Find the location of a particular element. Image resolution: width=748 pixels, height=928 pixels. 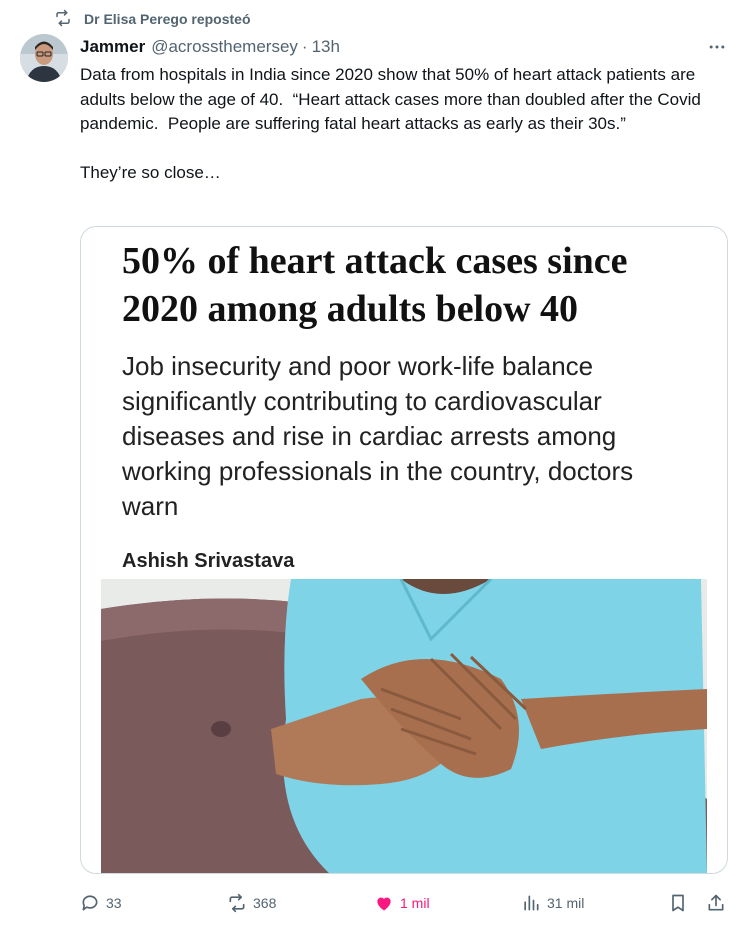

like-count: 1 mil is located at coordinates (415, 903).